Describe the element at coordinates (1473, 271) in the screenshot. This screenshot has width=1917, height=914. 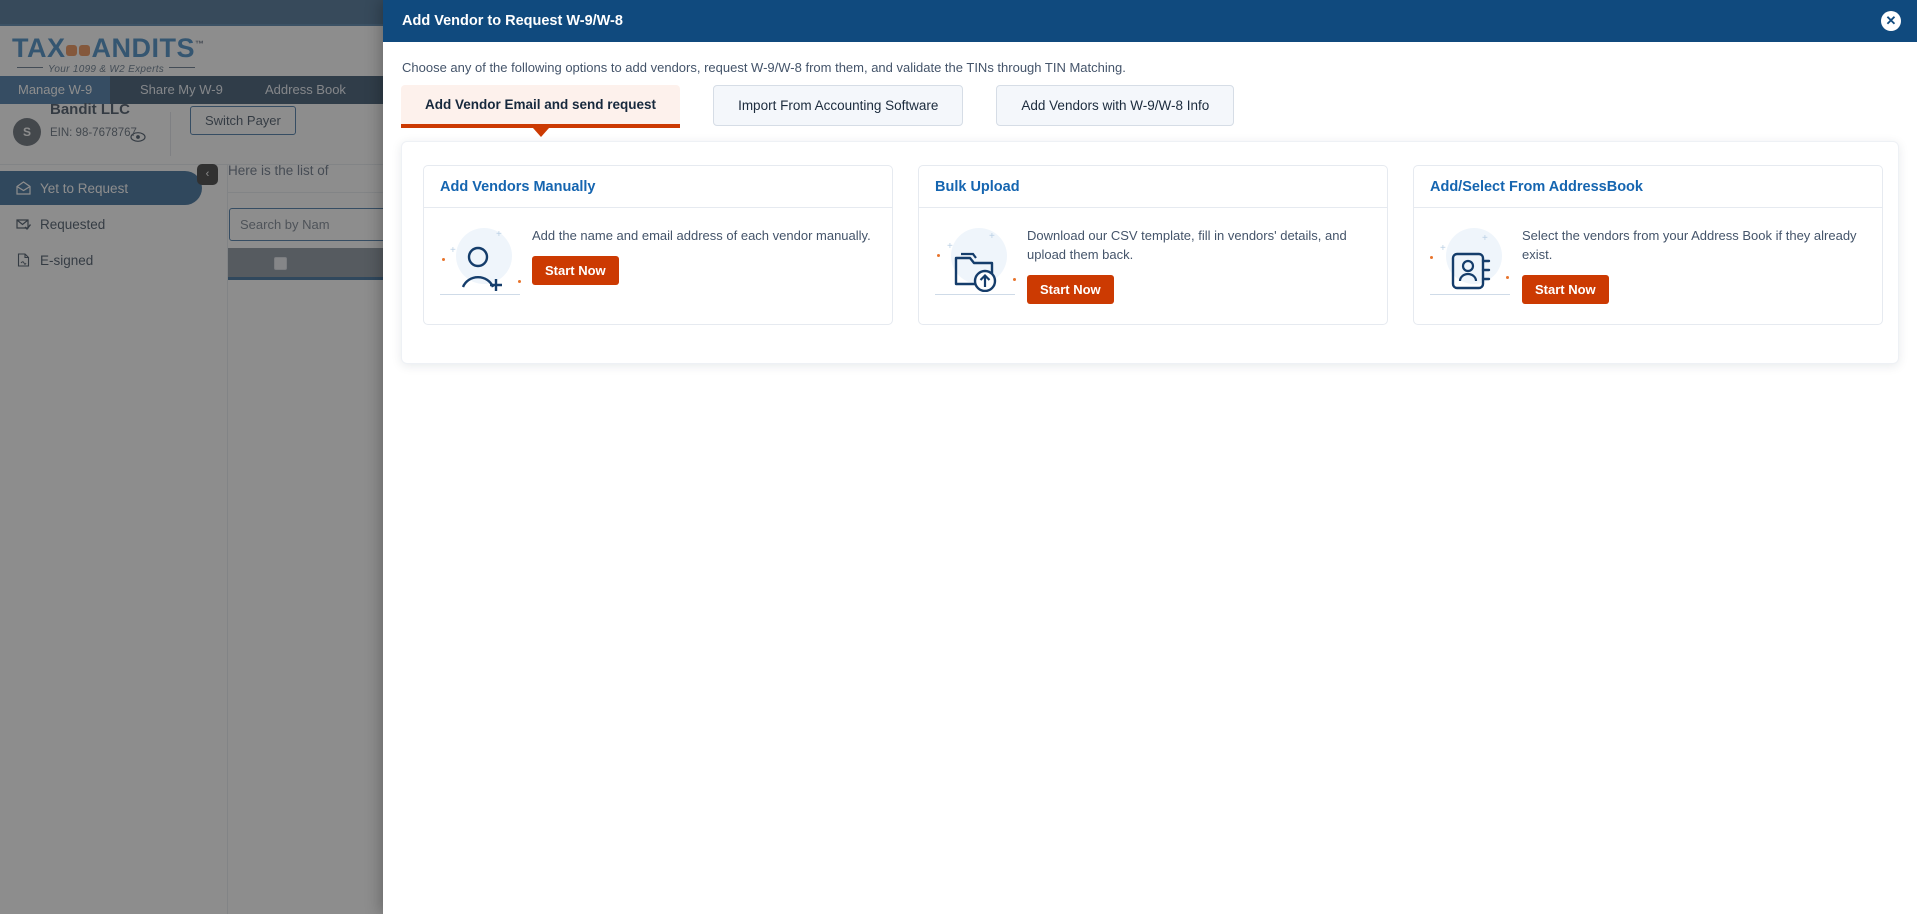
I see `address-book-icon` at that location.